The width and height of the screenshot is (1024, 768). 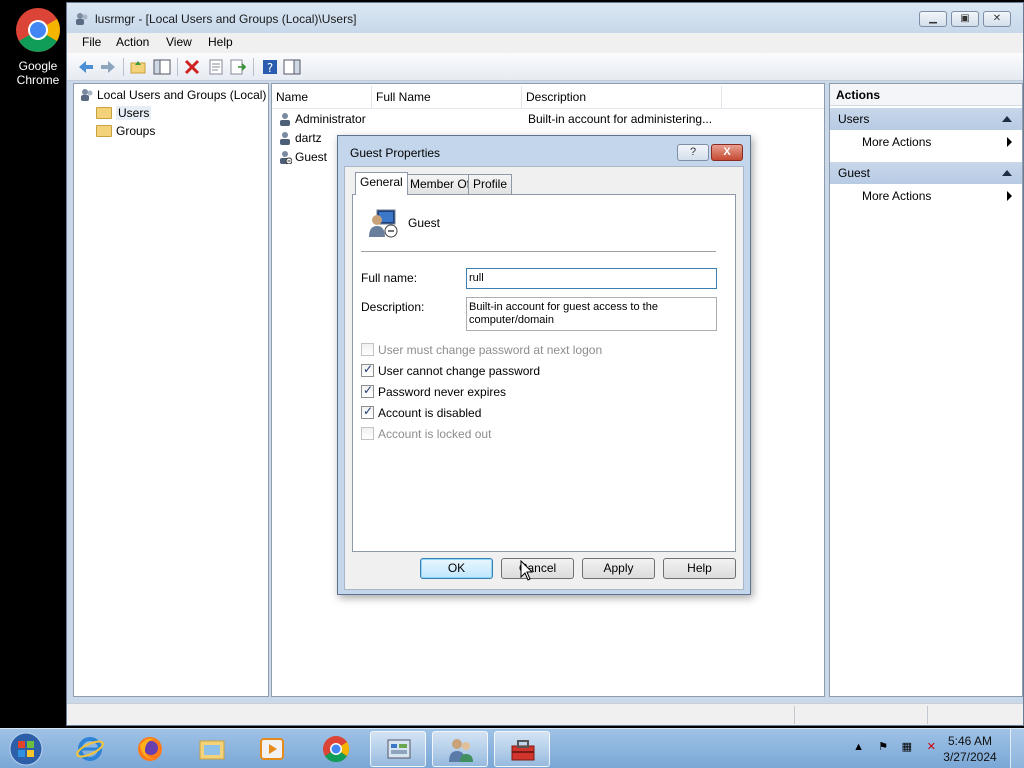 I want to click on taskbar-ie, so click(x=90, y=749).